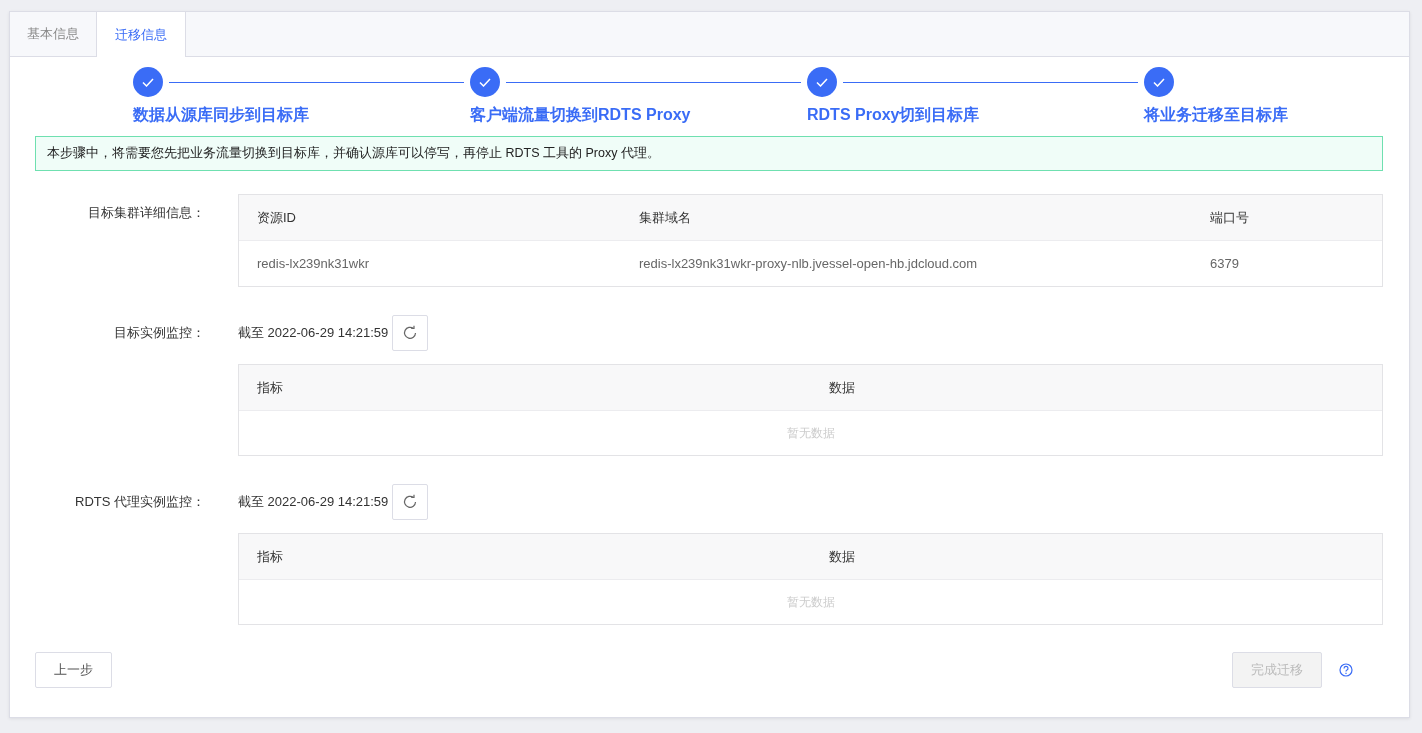 The width and height of the screenshot is (1422, 733). I want to click on column-header: 资源ID, so click(276, 217).